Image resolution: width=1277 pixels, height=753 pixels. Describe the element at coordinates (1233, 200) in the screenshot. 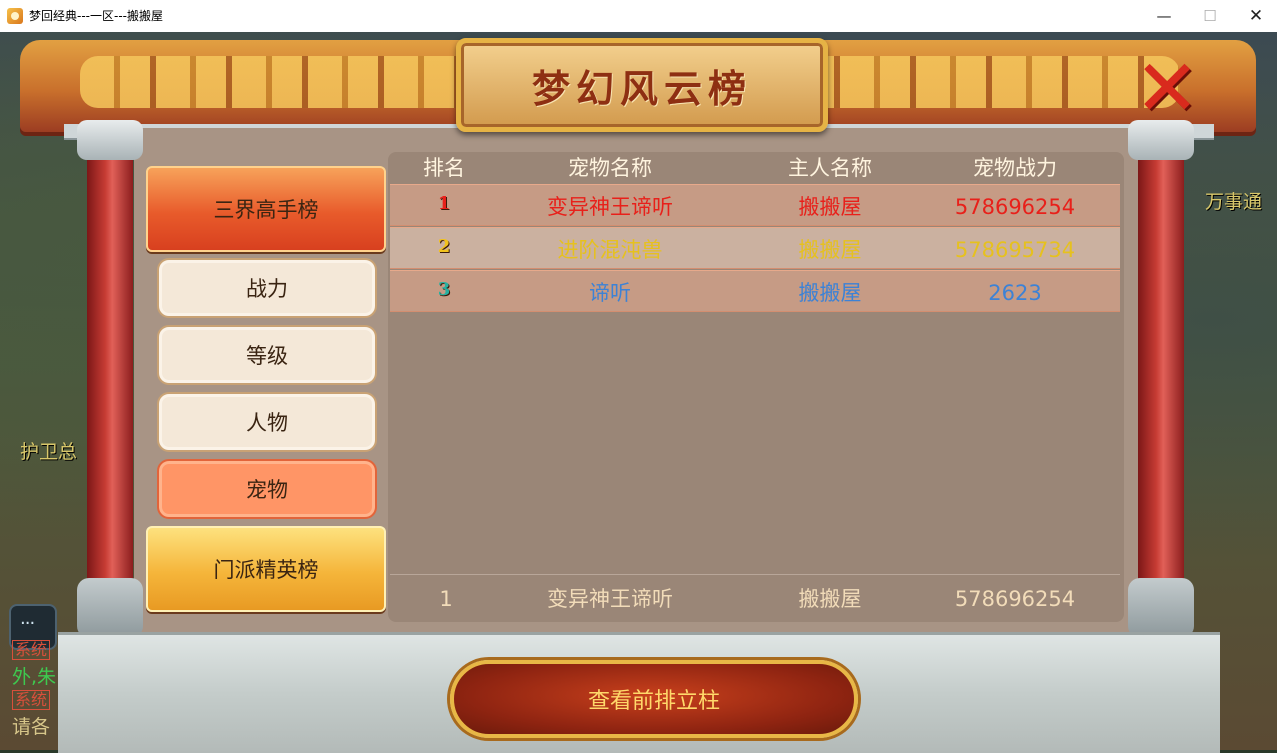

I see `npc-name-right: 万事通` at that location.